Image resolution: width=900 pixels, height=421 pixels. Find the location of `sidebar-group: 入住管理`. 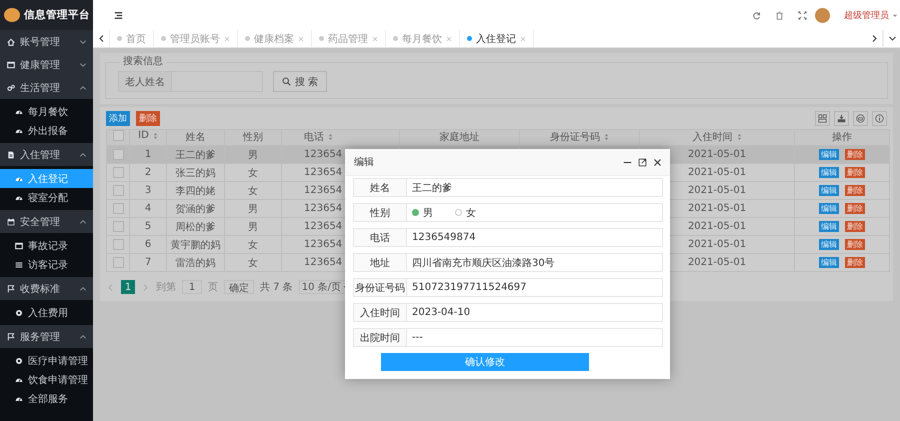

sidebar-group: 入住管理 is located at coordinates (46, 154).